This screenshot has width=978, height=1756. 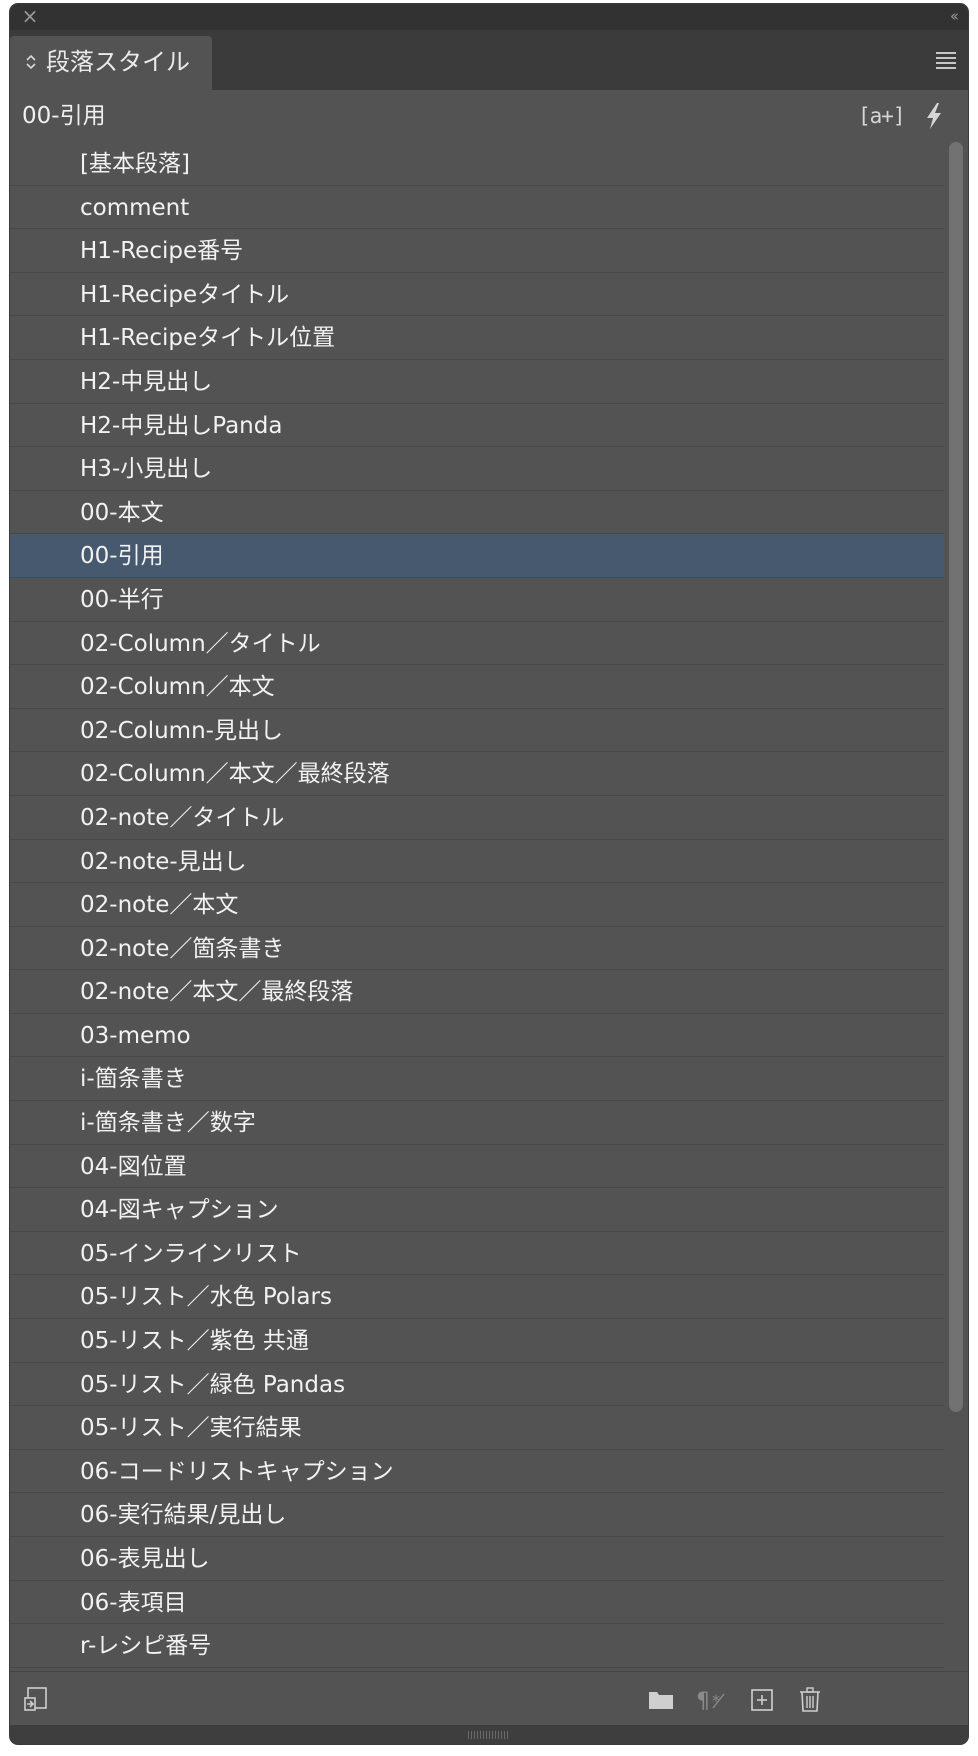 I want to click on grip-lines-icon, so click(x=489, y=1735).